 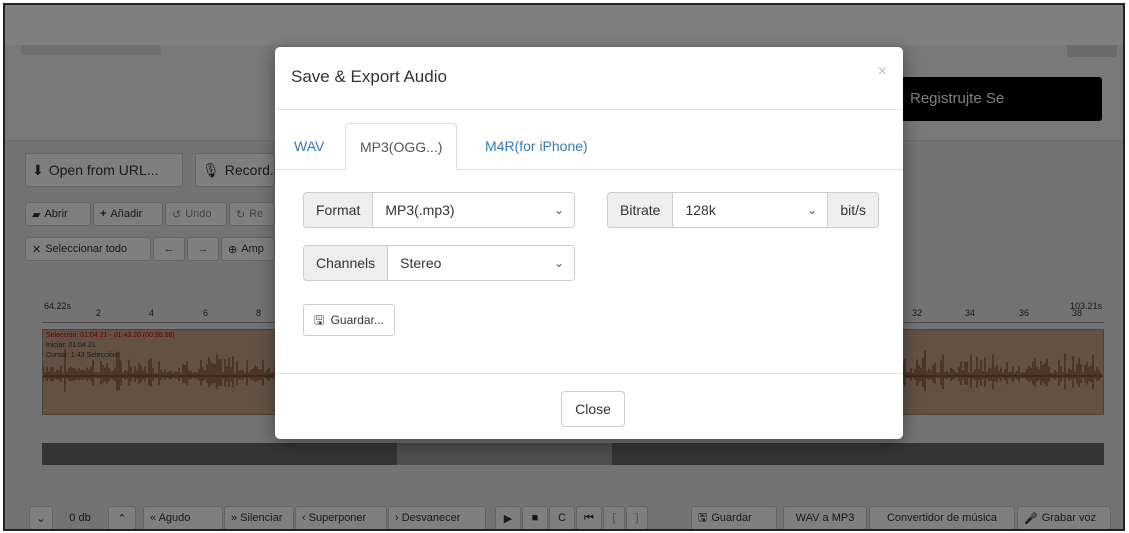 I want to click on save-icon: 🖫, so click(x=319, y=320).